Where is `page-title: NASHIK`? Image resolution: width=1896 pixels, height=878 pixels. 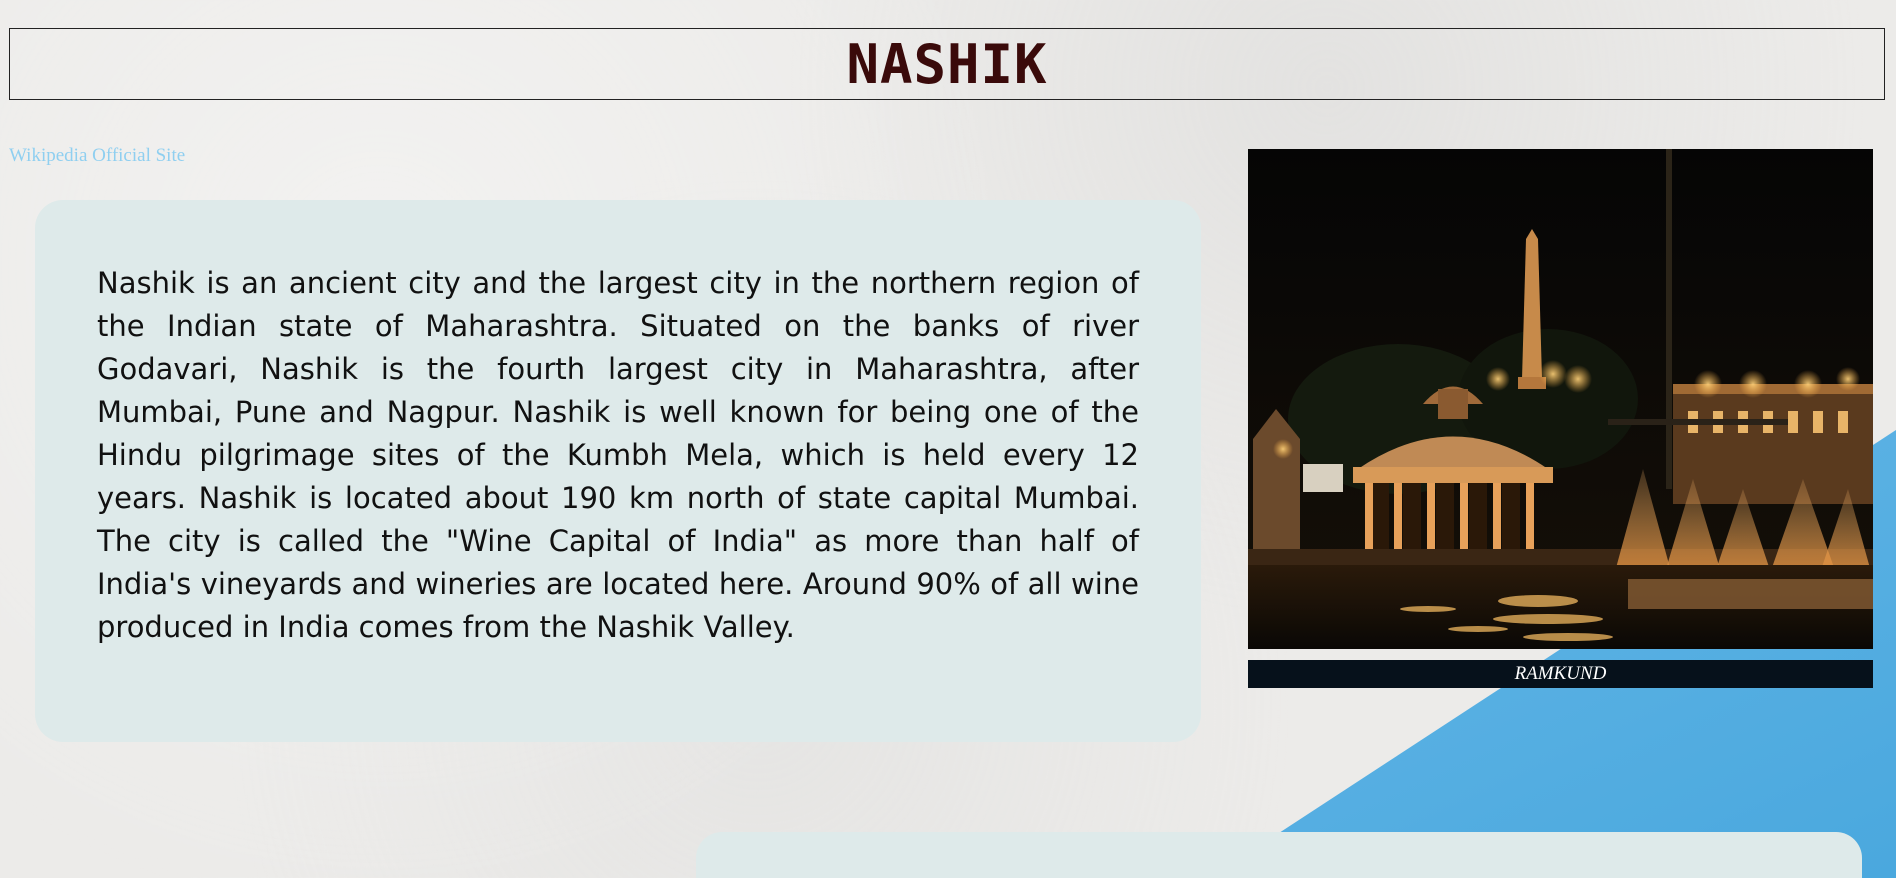
page-title: NASHIK is located at coordinates (947, 64).